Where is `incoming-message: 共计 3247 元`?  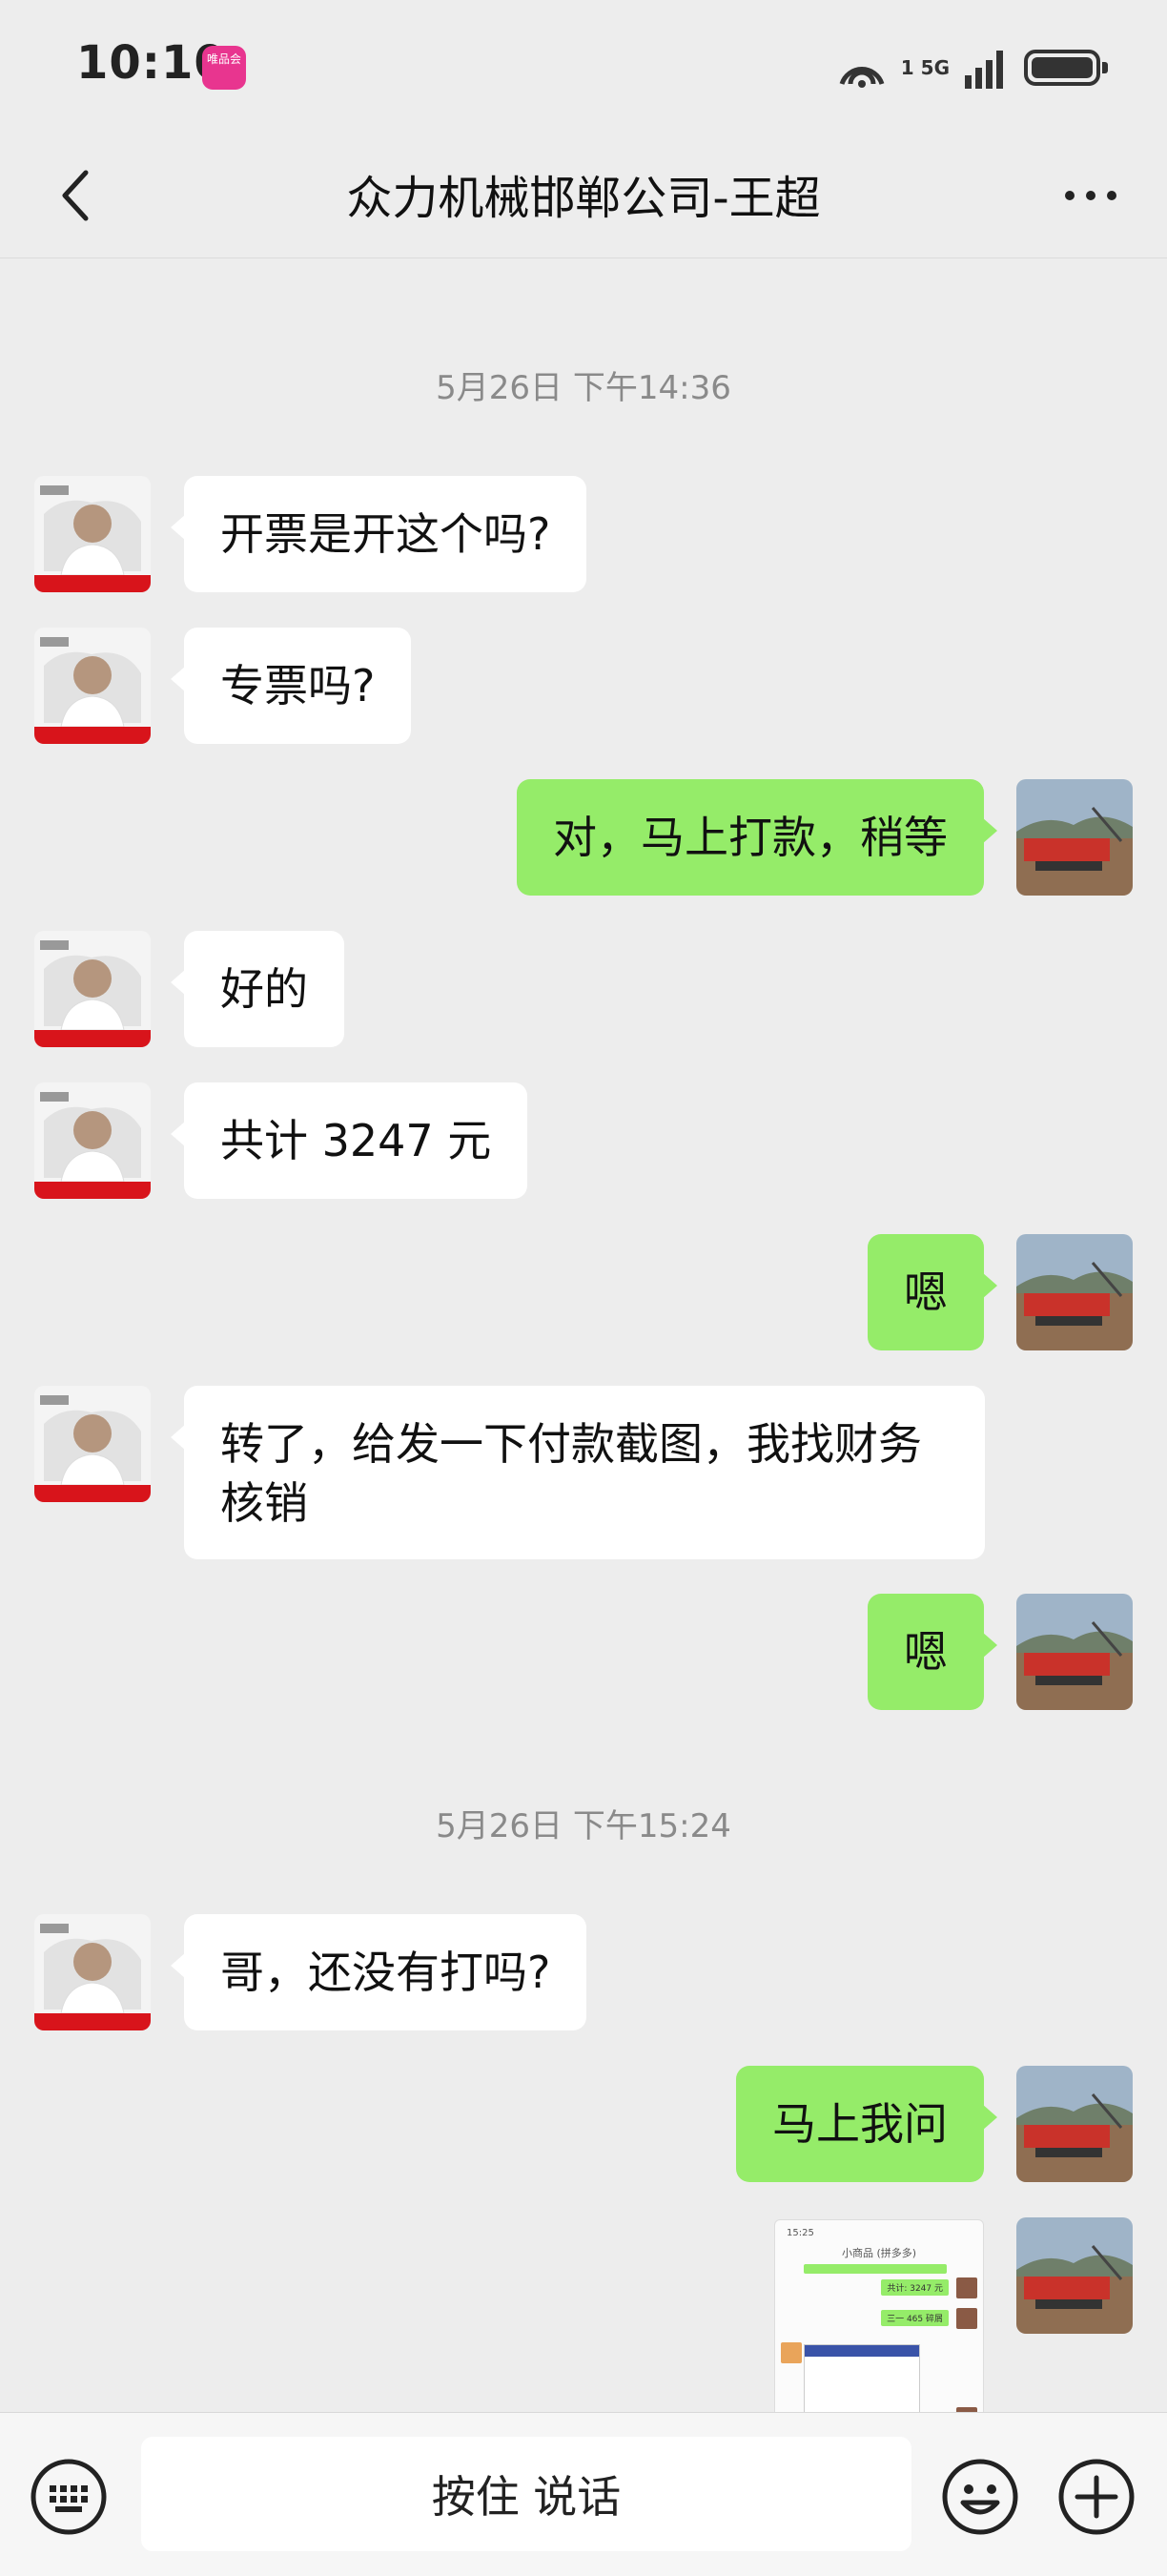 incoming-message: 共计 3247 元 is located at coordinates (349, 1140).